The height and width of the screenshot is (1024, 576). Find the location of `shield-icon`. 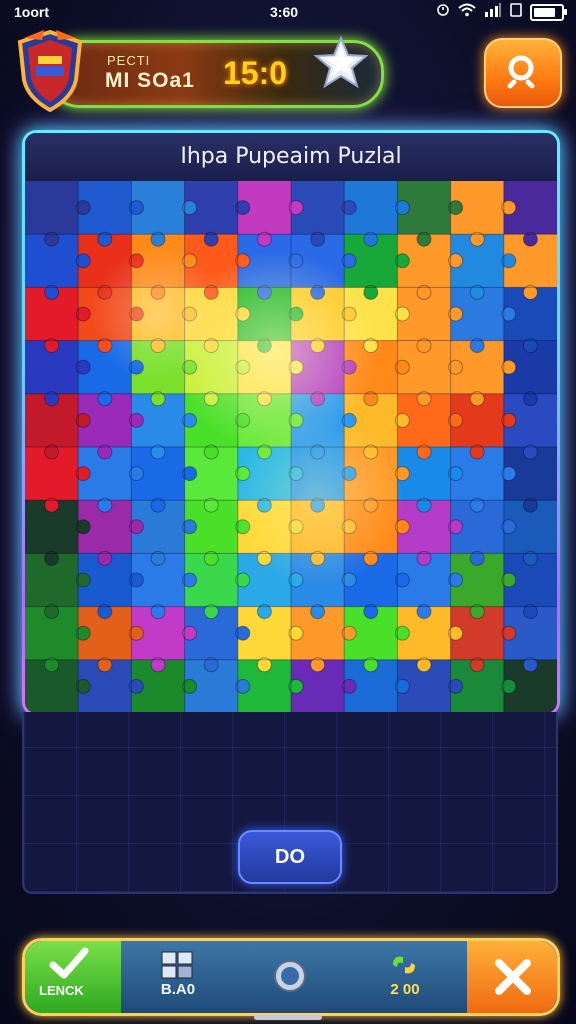

shield-icon is located at coordinates (50, 71).